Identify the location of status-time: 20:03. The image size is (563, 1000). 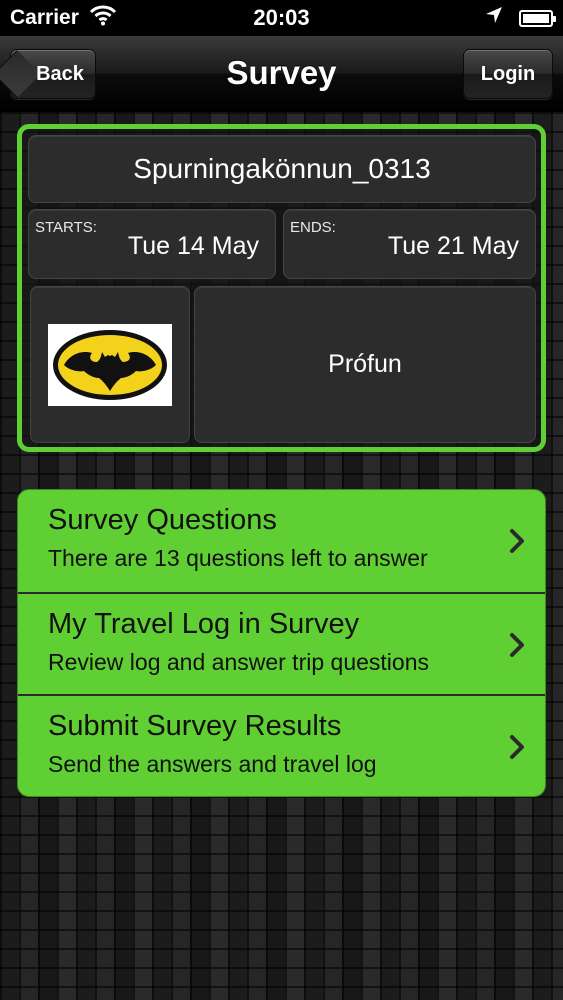
(281, 17).